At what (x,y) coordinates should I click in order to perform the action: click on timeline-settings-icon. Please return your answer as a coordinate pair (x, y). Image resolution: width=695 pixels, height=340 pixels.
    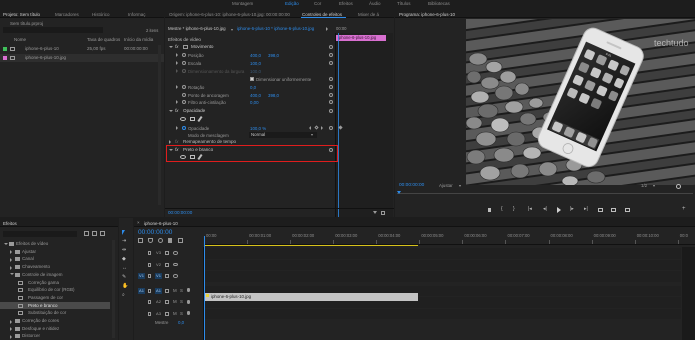
    Looking at the image, I should click on (180, 240).